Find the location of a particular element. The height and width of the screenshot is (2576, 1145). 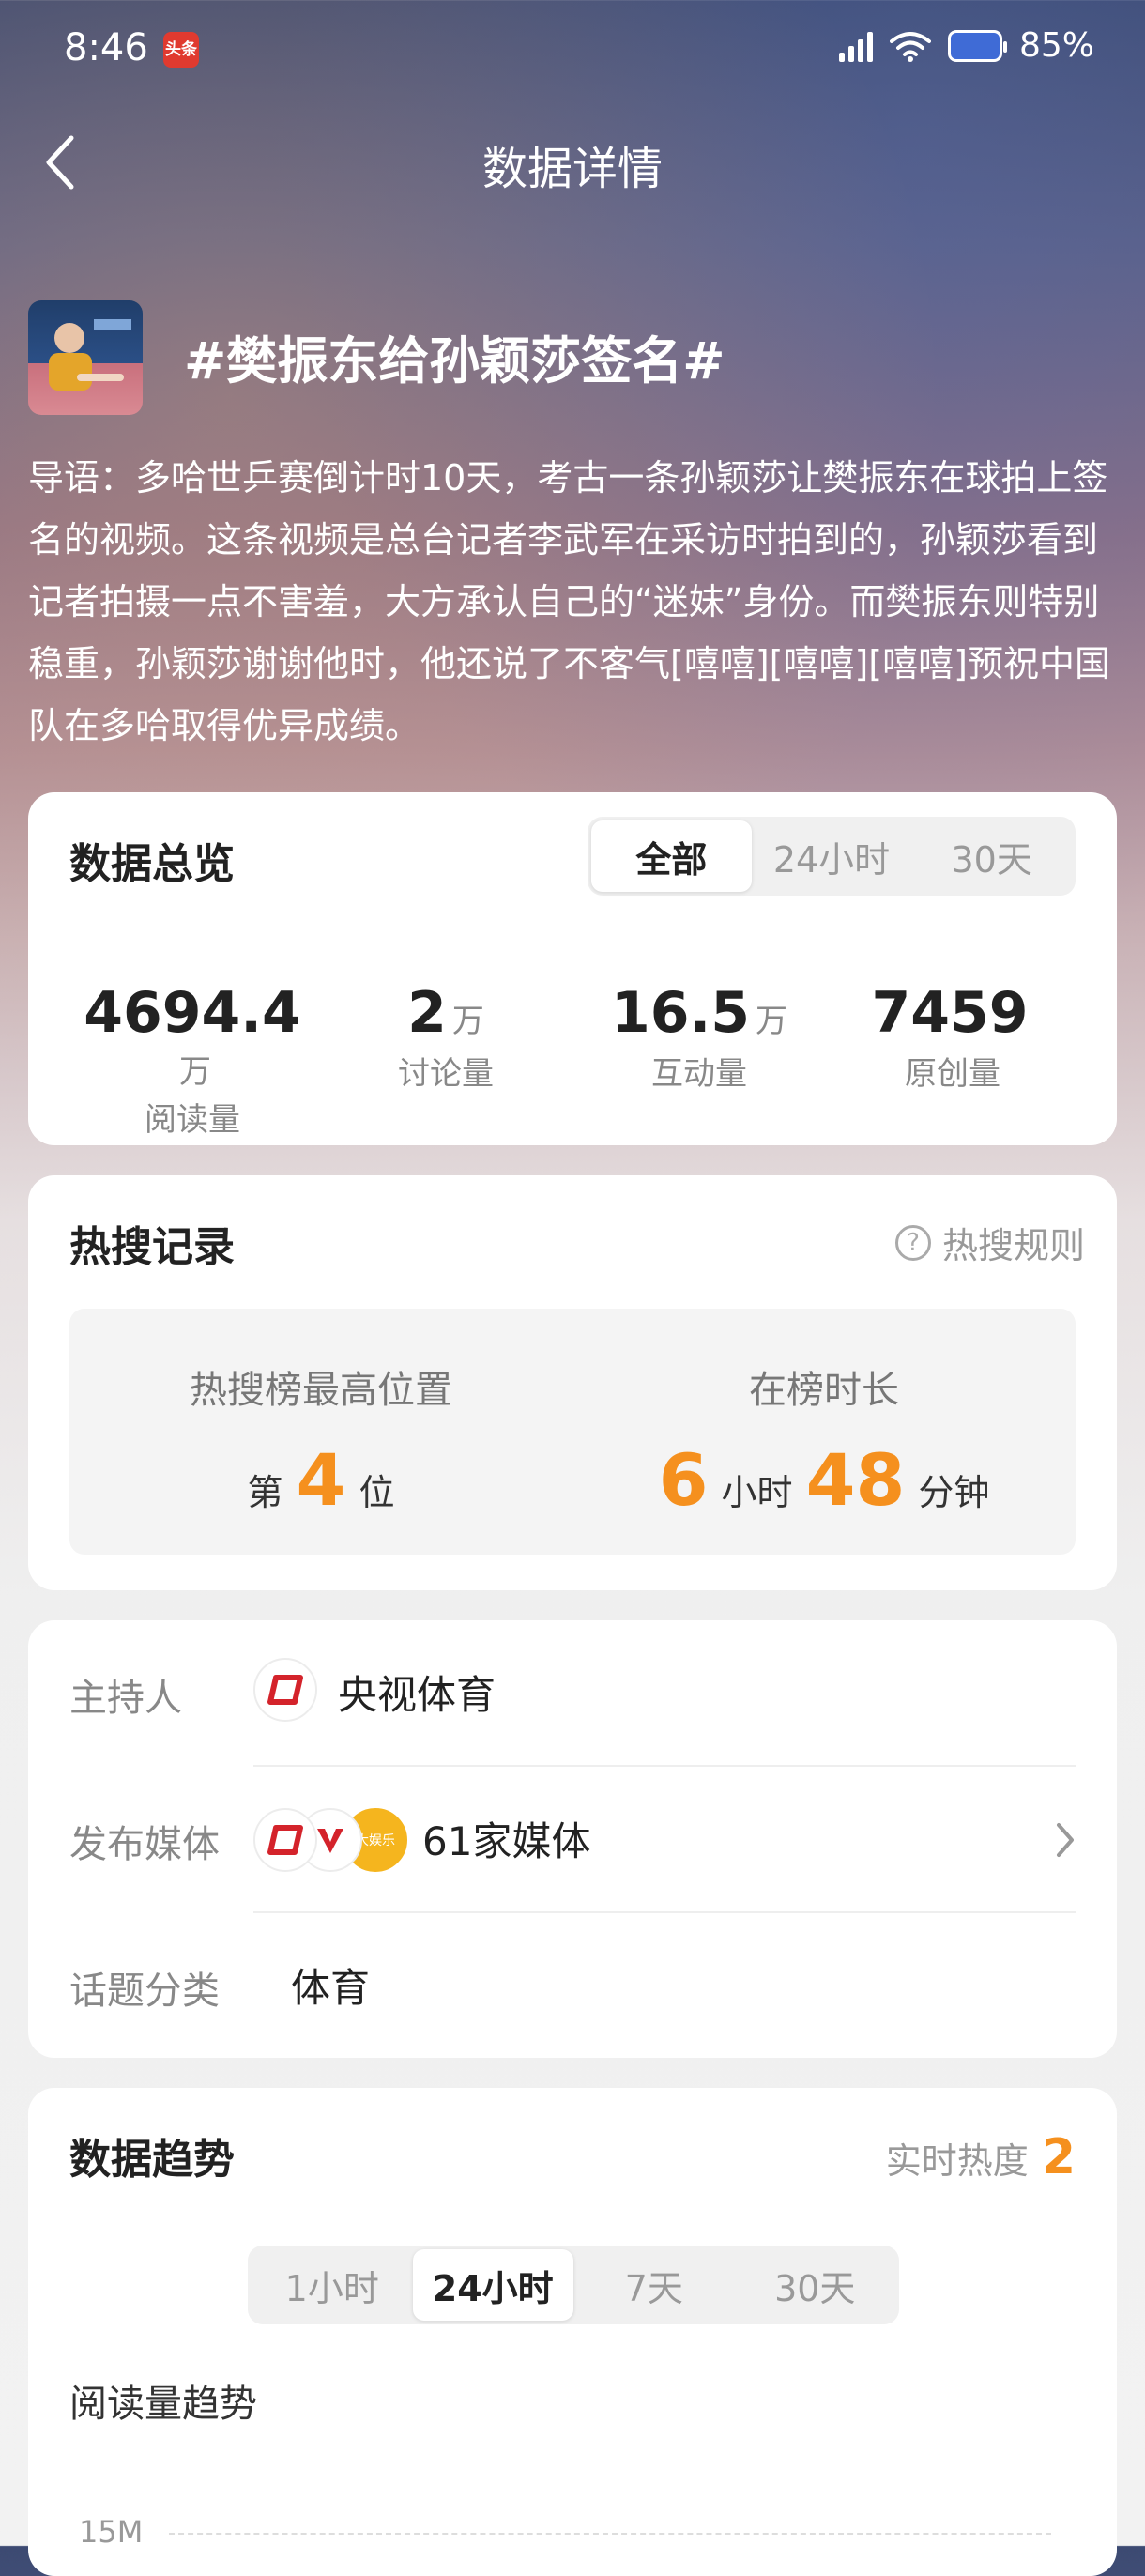

realtime-value: 2 is located at coordinates (1058, 2157).